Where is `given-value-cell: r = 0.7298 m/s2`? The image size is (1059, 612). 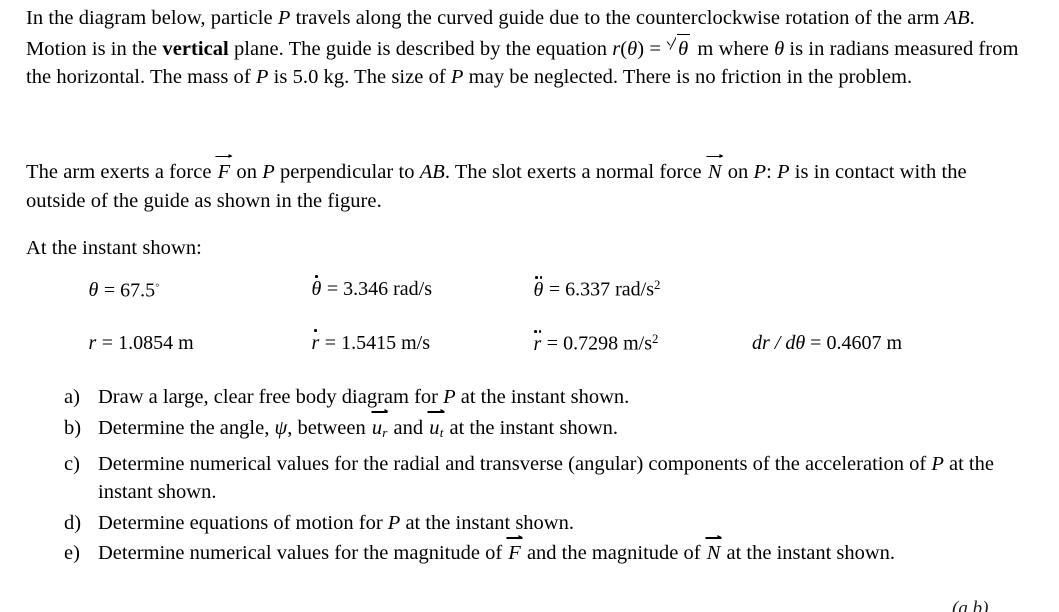 given-value-cell: r = 0.7298 m/s2 is located at coordinates (596, 343).